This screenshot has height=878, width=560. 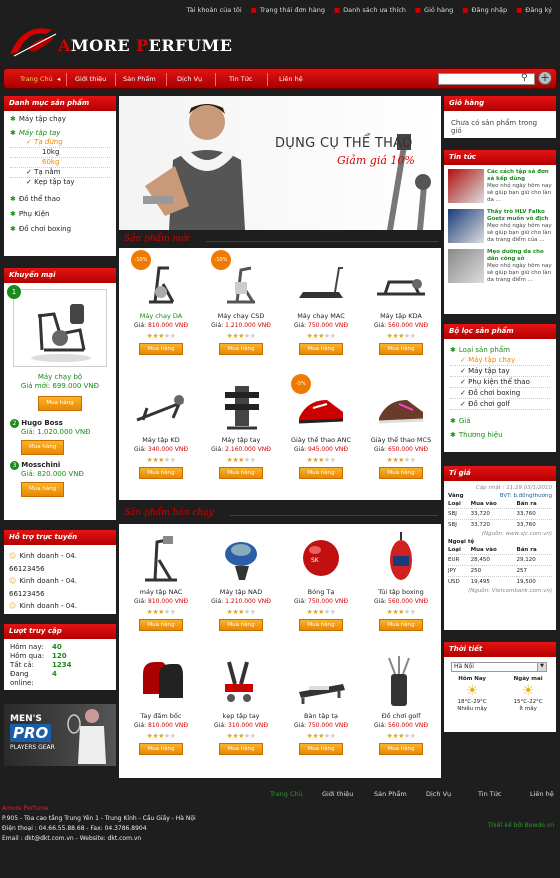 What do you see at coordinates (213, 10) in the screenshot?
I see `top-link-account: Tài khoản của tôi` at bounding box center [213, 10].